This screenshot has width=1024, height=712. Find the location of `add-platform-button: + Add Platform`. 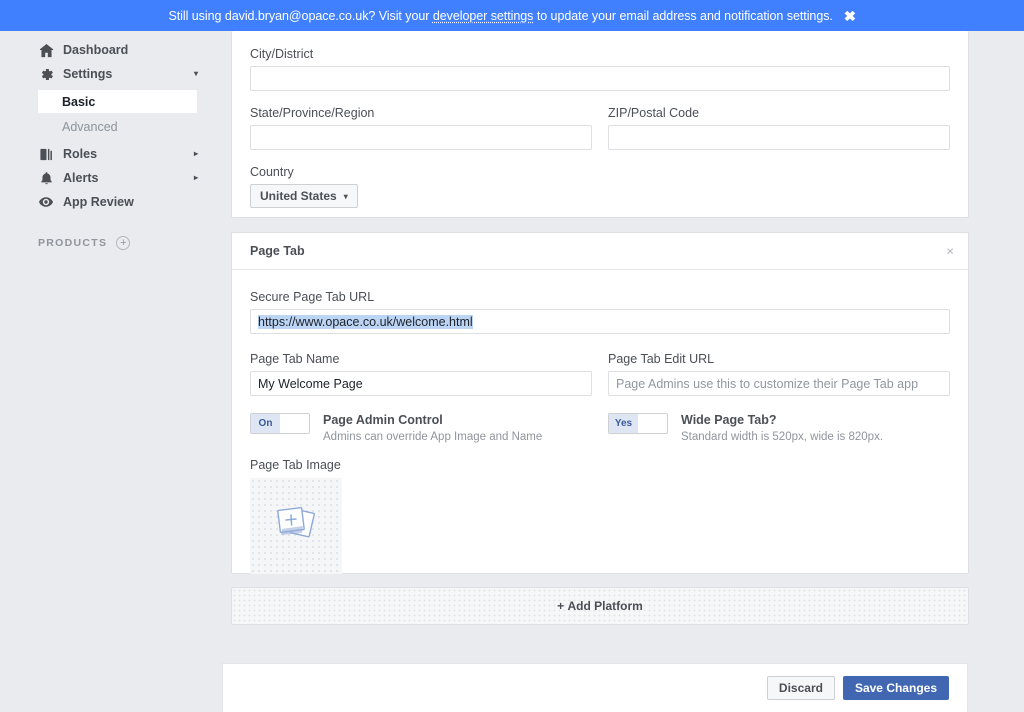

add-platform-button: + Add Platform is located at coordinates (600, 606).